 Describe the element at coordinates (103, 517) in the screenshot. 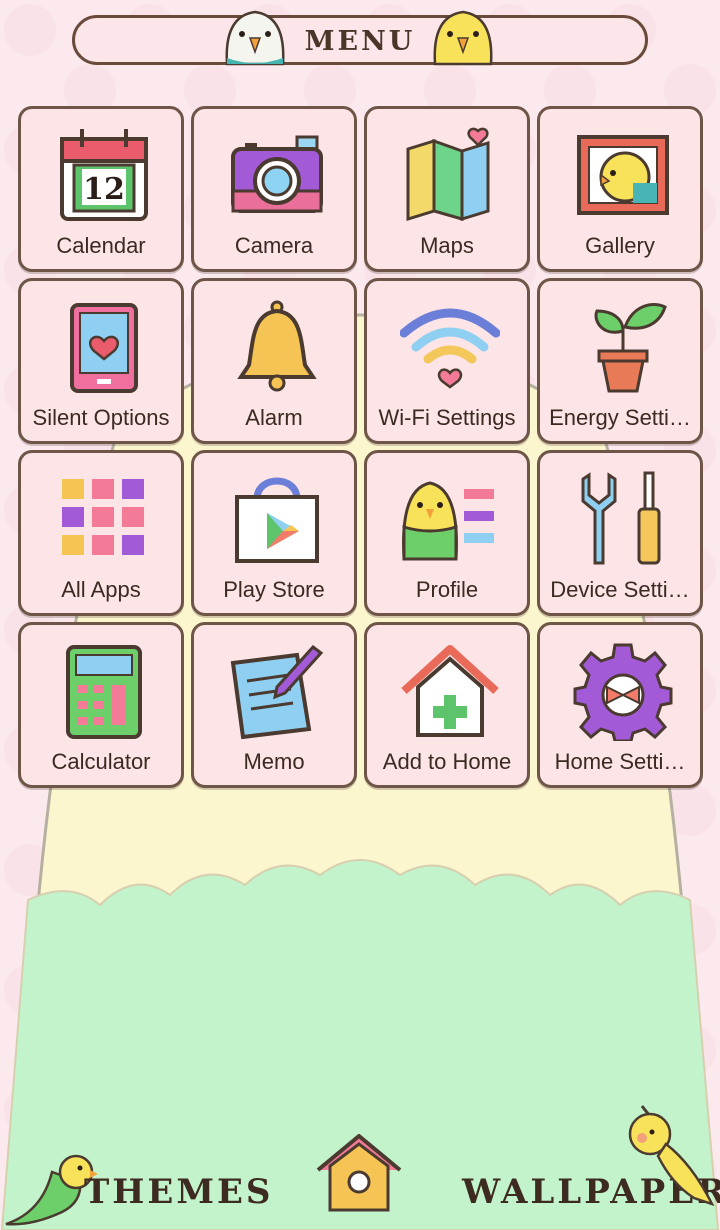

I see `grid-icon` at that location.